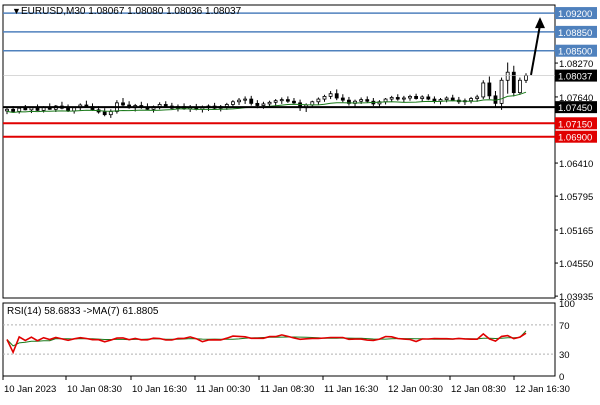 This screenshot has height=405, width=600. Describe the element at coordinates (576, 197) in the screenshot. I see `price-tick-label: 1.05795` at that location.